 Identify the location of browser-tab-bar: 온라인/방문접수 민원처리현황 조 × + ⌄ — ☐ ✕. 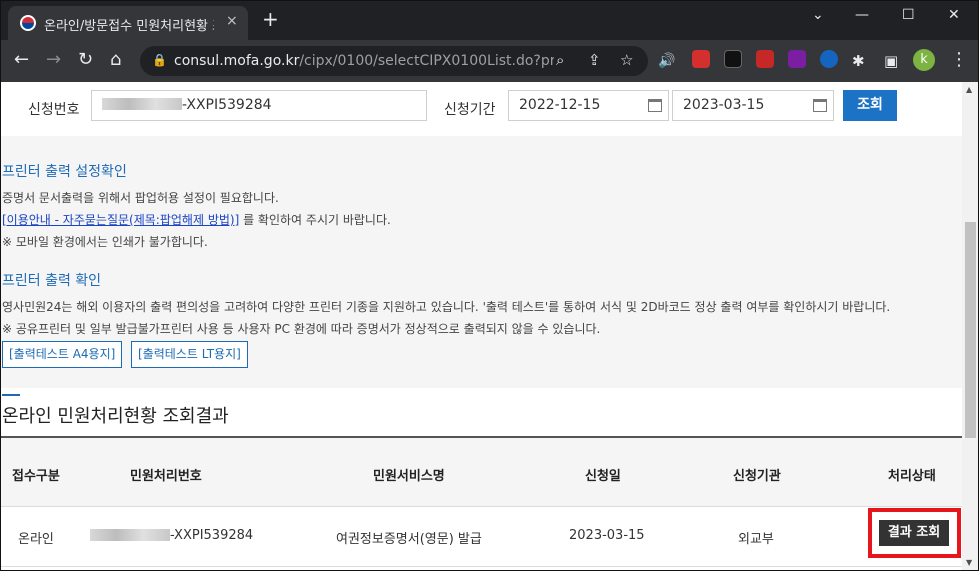
(489, 20).